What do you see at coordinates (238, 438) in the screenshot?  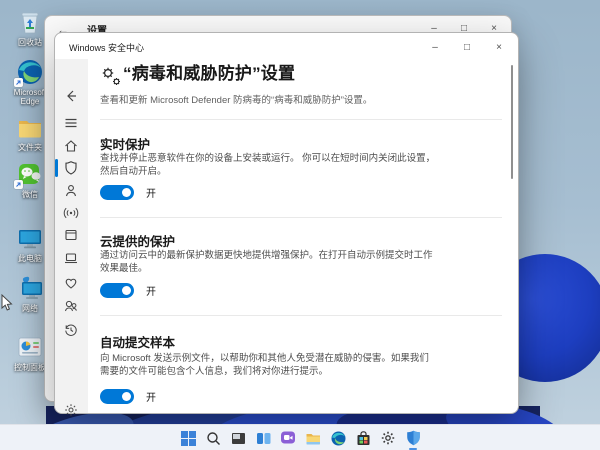 I see `desktop-app-icon` at bounding box center [238, 438].